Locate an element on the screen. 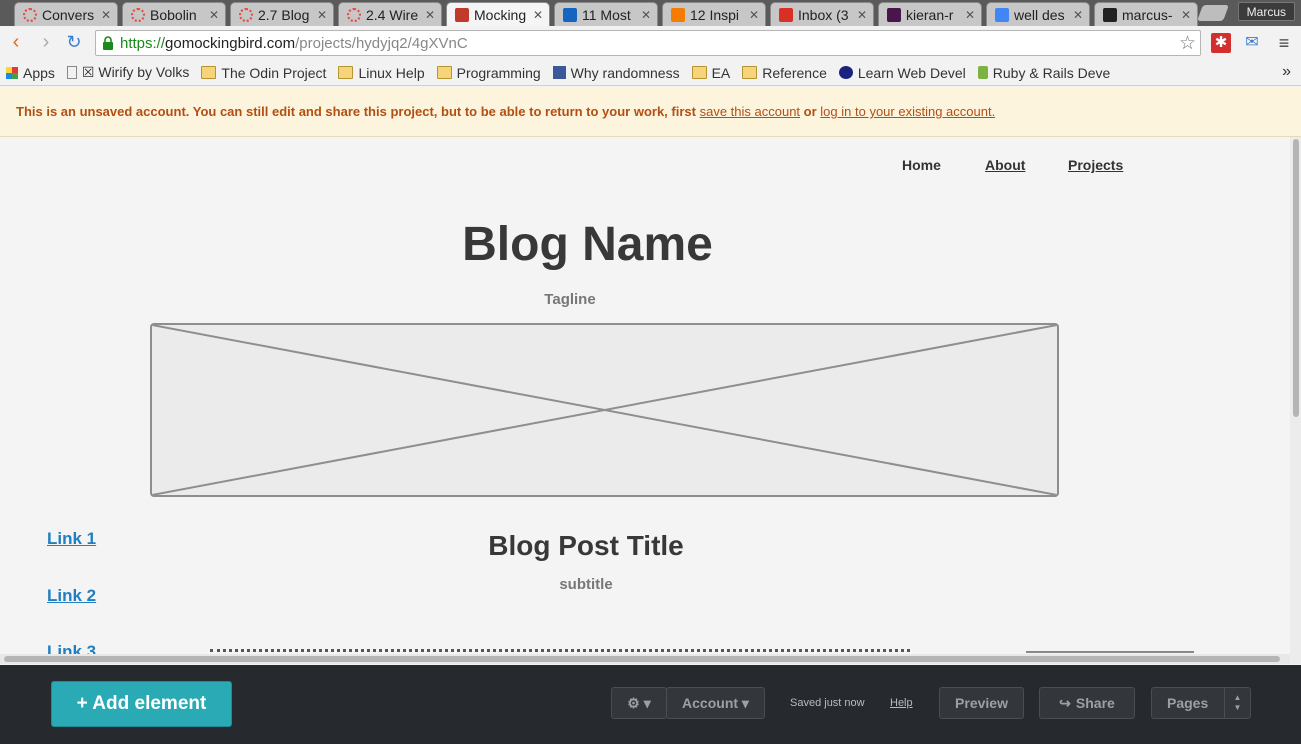 This screenshot has height=744, width=1301. settings-button: ⚙ ▾ is located at coordinates (639, 703).